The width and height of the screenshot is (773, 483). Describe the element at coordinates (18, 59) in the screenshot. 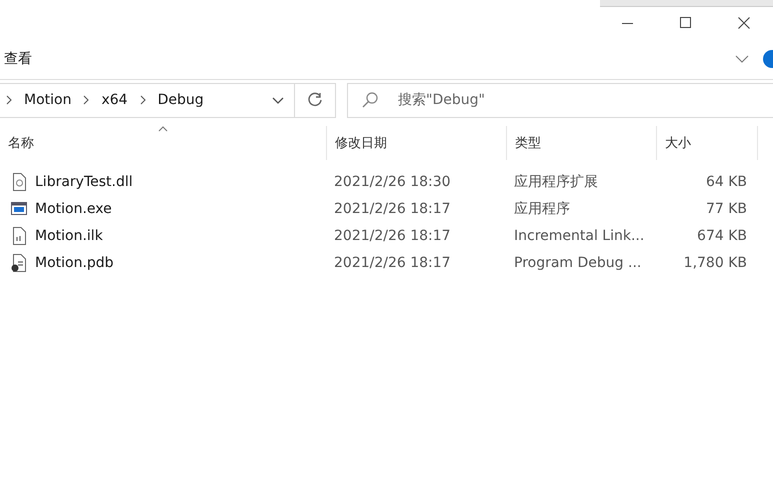

I see `view-tab: 查看` at that location.